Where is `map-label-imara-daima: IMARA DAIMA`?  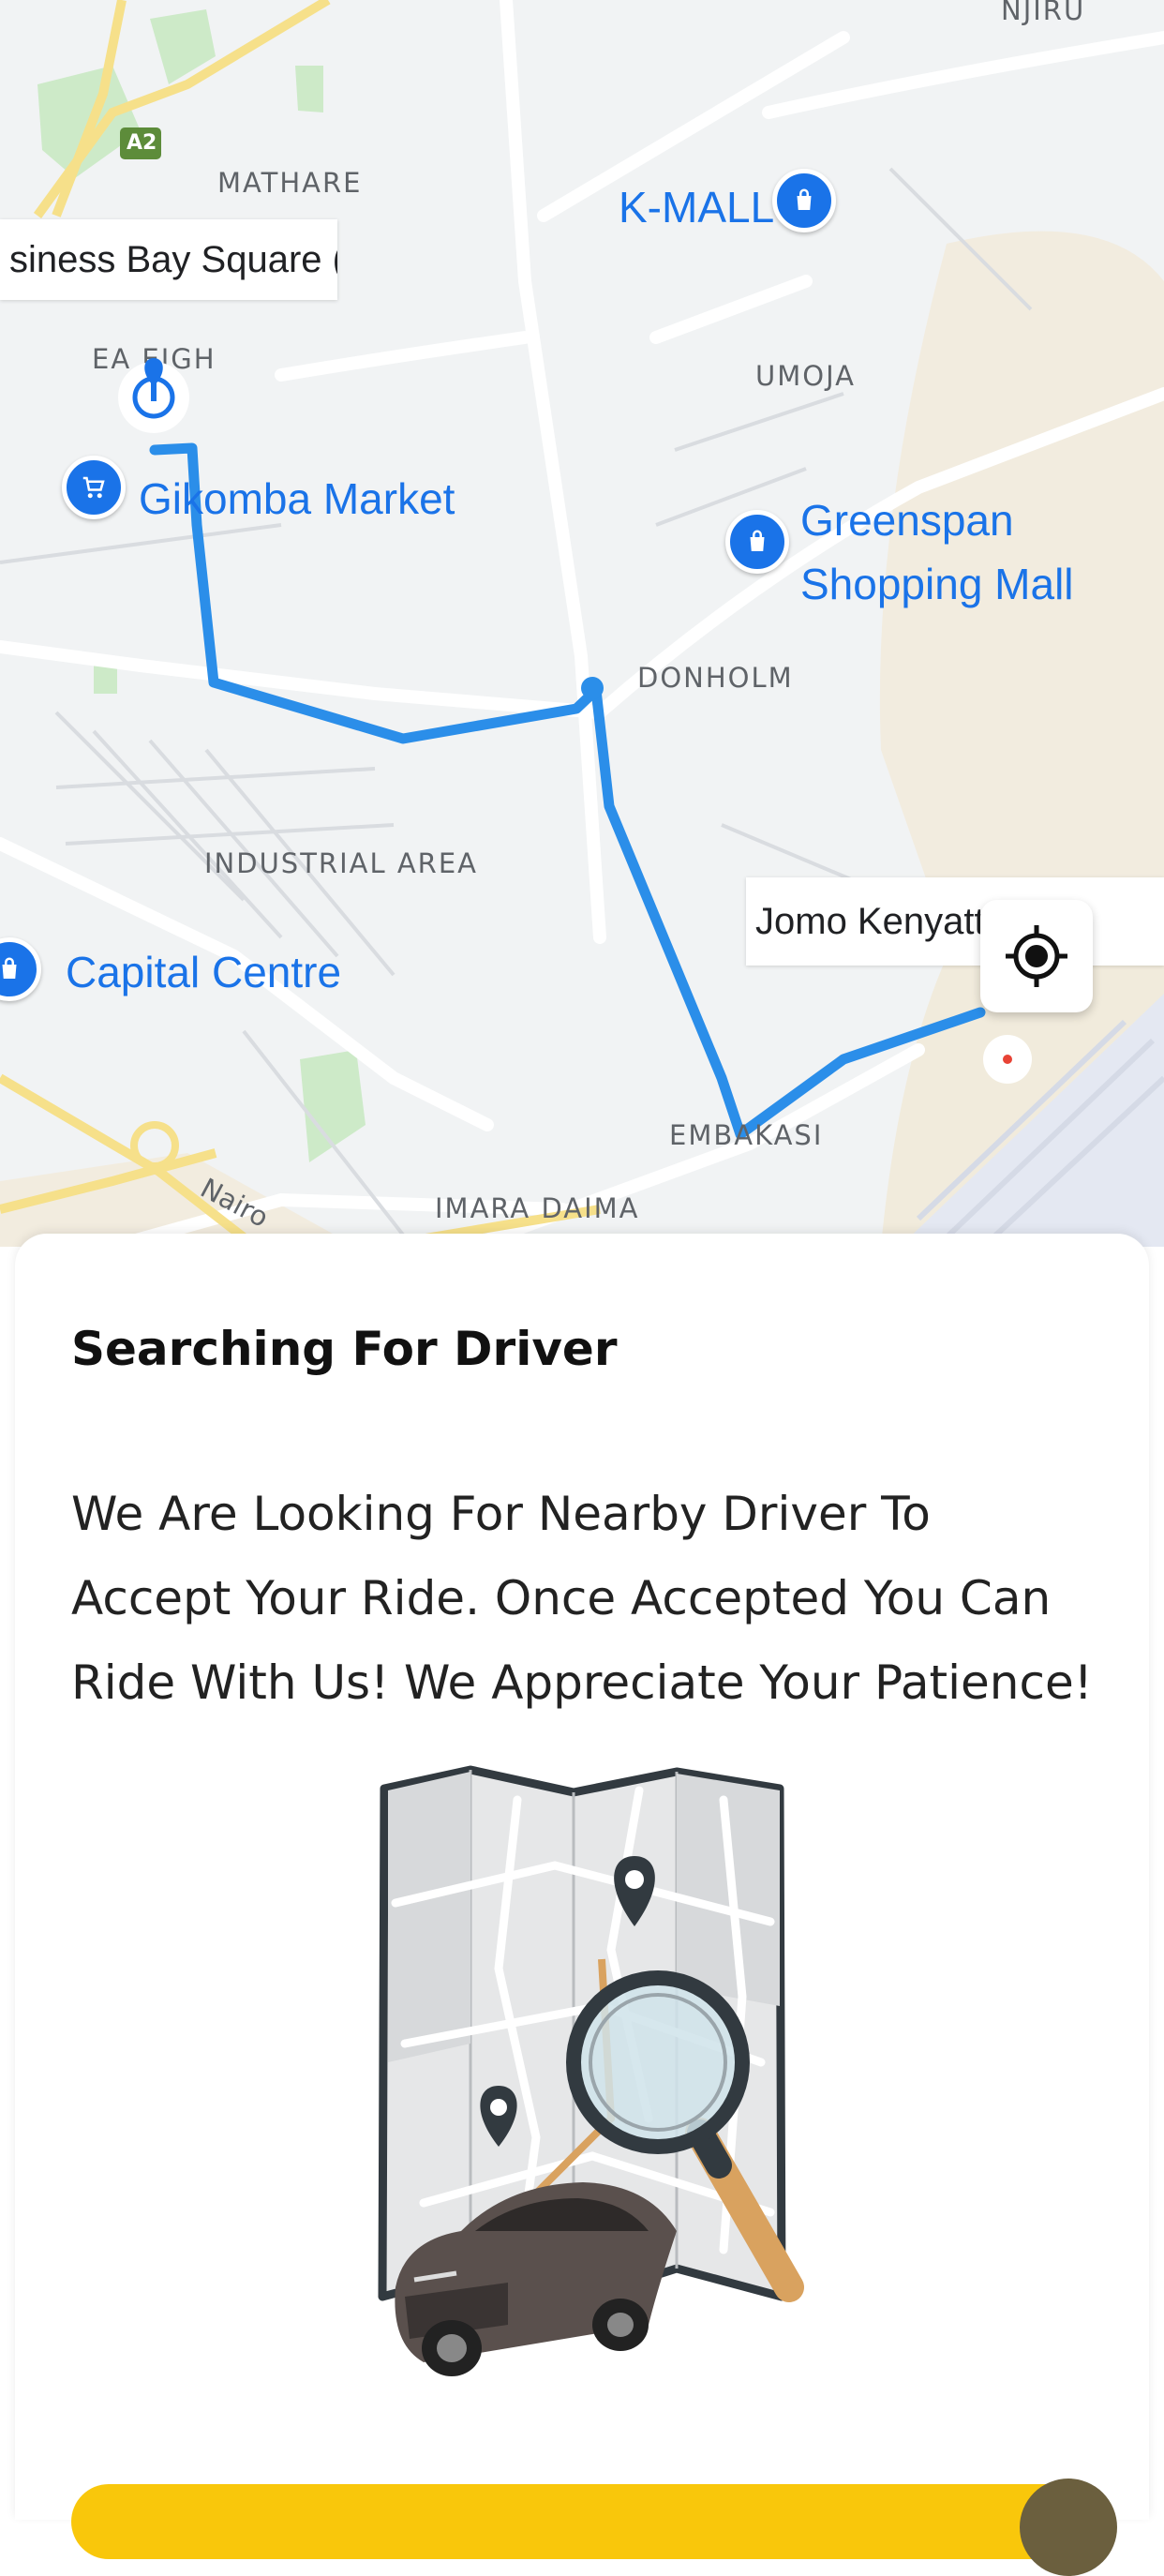
map-label-imara-daima: IMARA DAIMA is located at coordinates (537, 1208).